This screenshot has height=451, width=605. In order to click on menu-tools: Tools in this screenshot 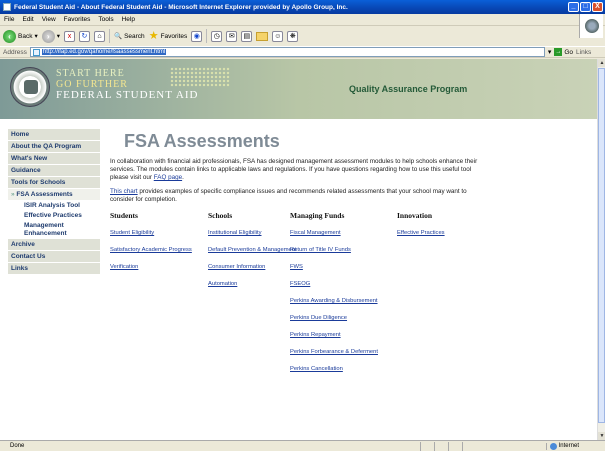, I will do `click(105, 19)`.